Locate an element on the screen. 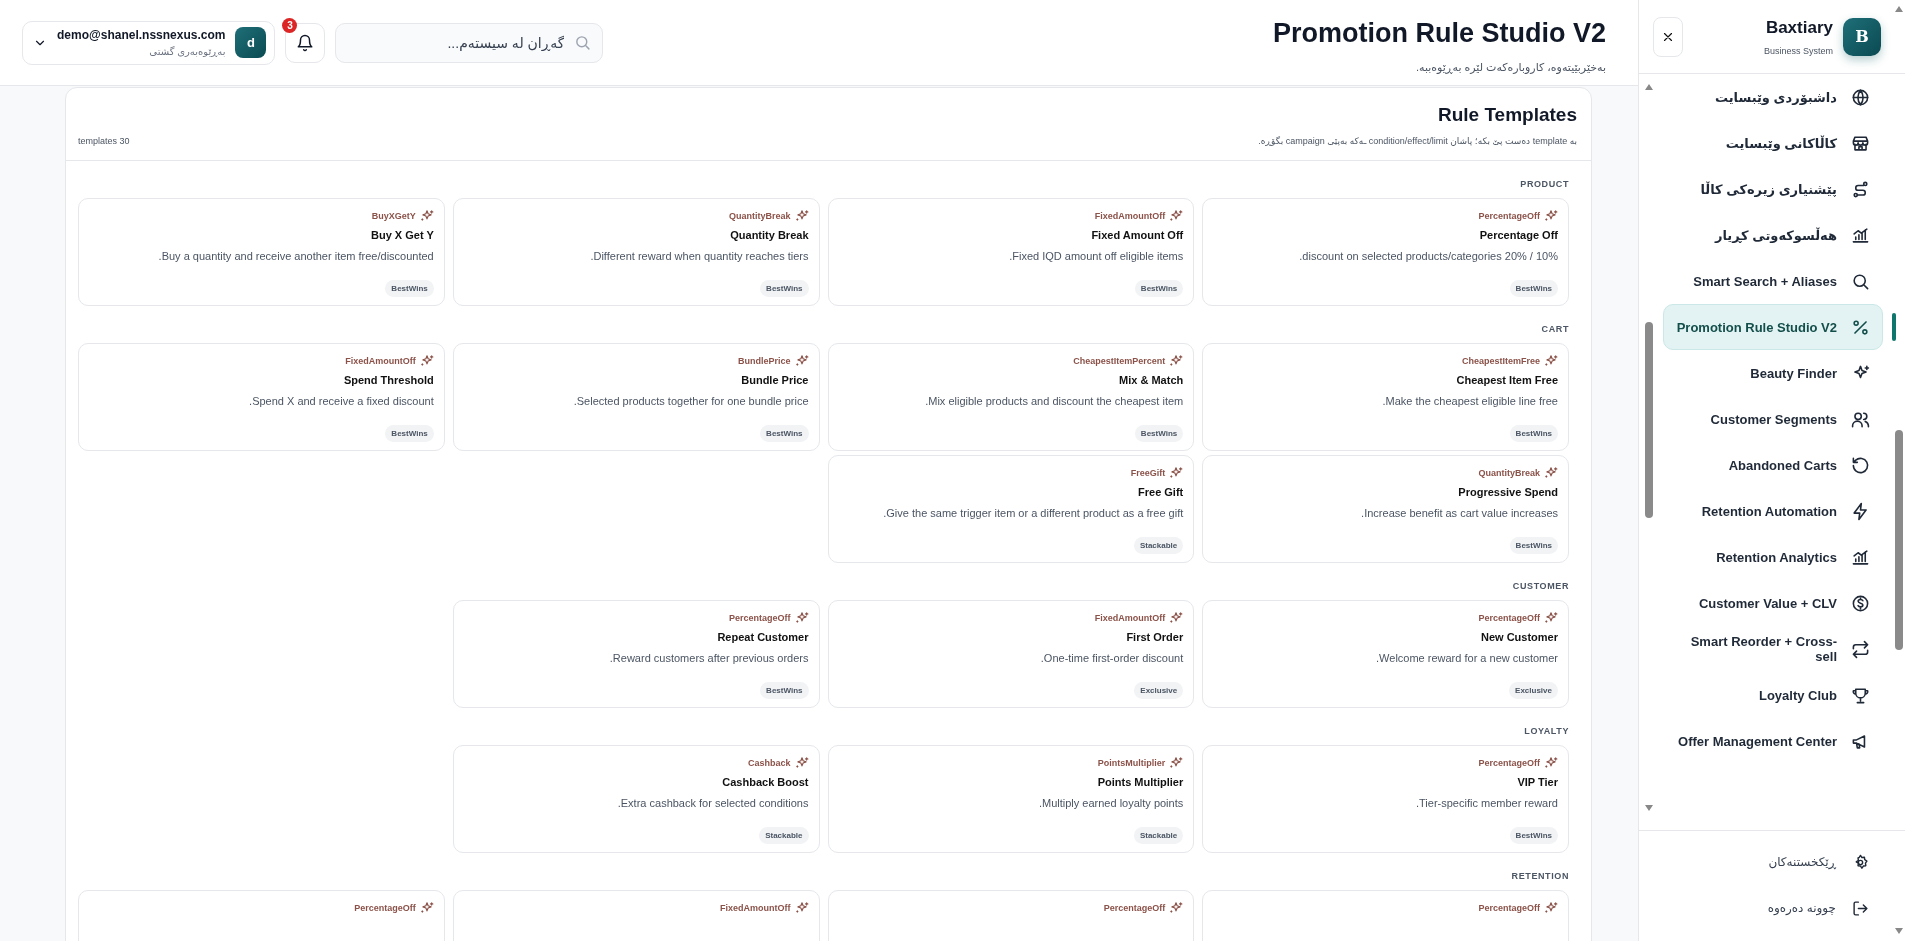 The height and width of the screenshot is (941, 1905). template-description: Mix eligible products and discount the cheapest item. is located at coordinates (1054, 401).